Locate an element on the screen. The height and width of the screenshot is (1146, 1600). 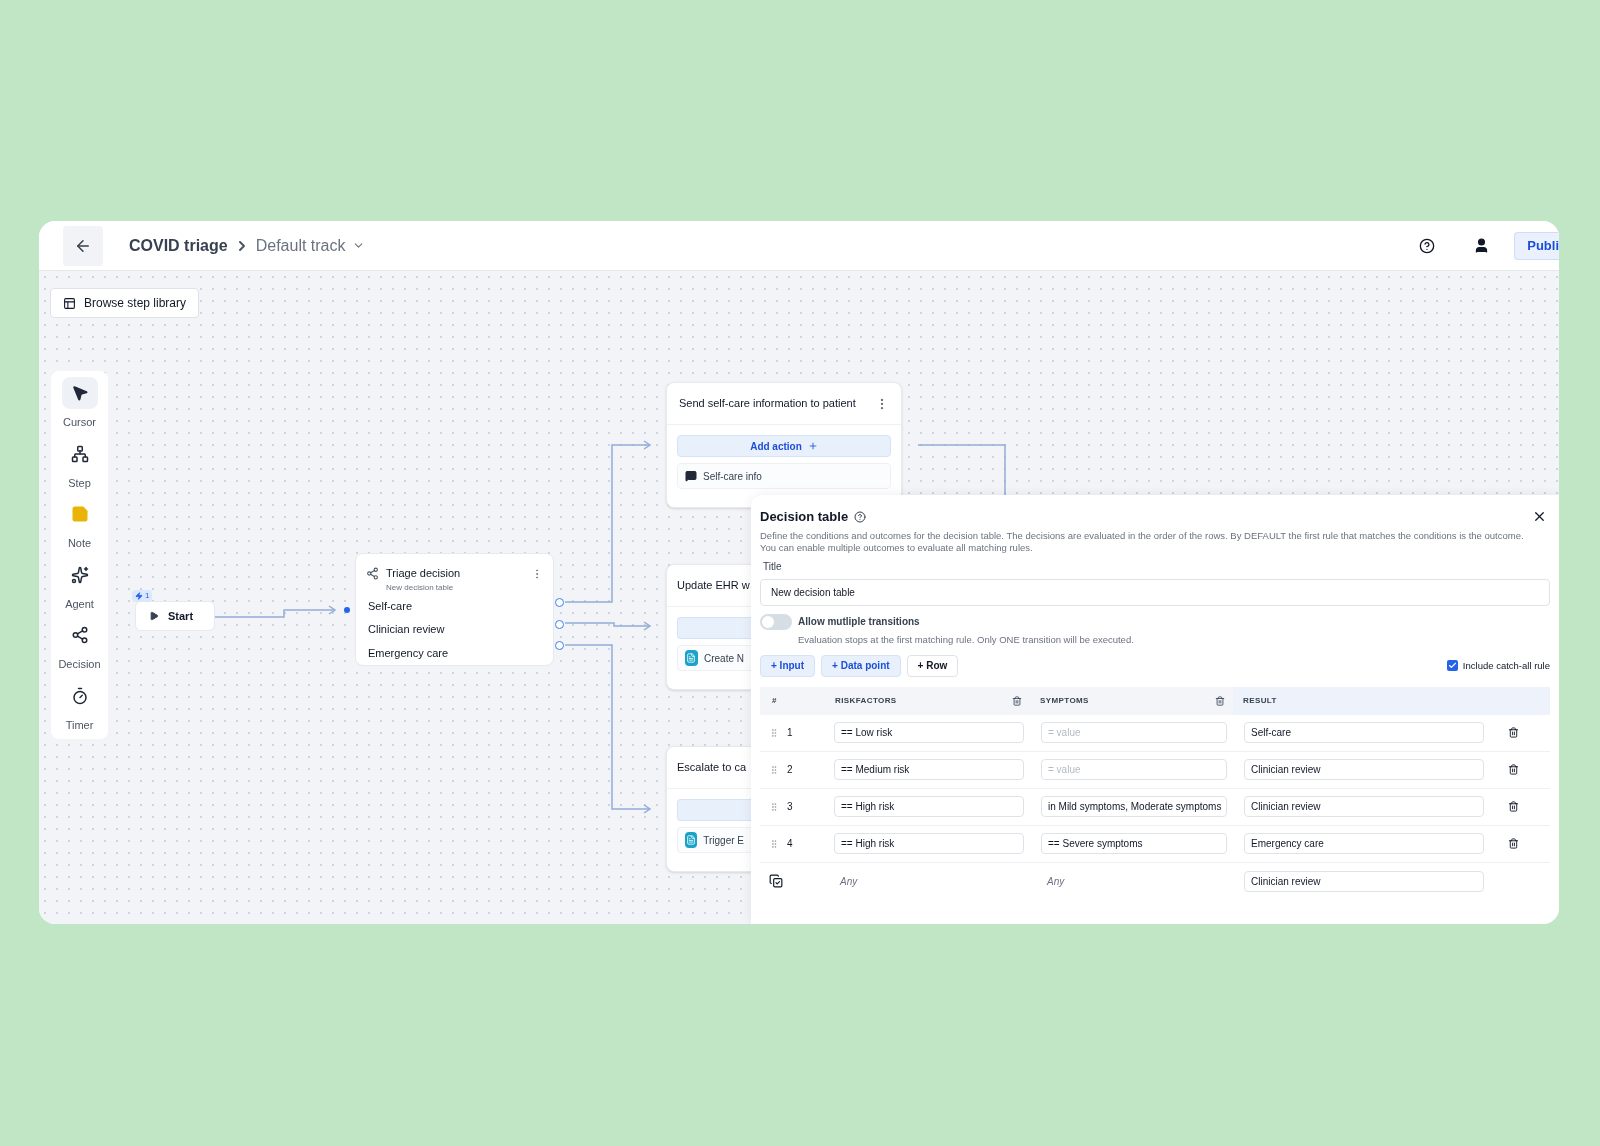
row-number: 4 is located at coordinates (790, 844).